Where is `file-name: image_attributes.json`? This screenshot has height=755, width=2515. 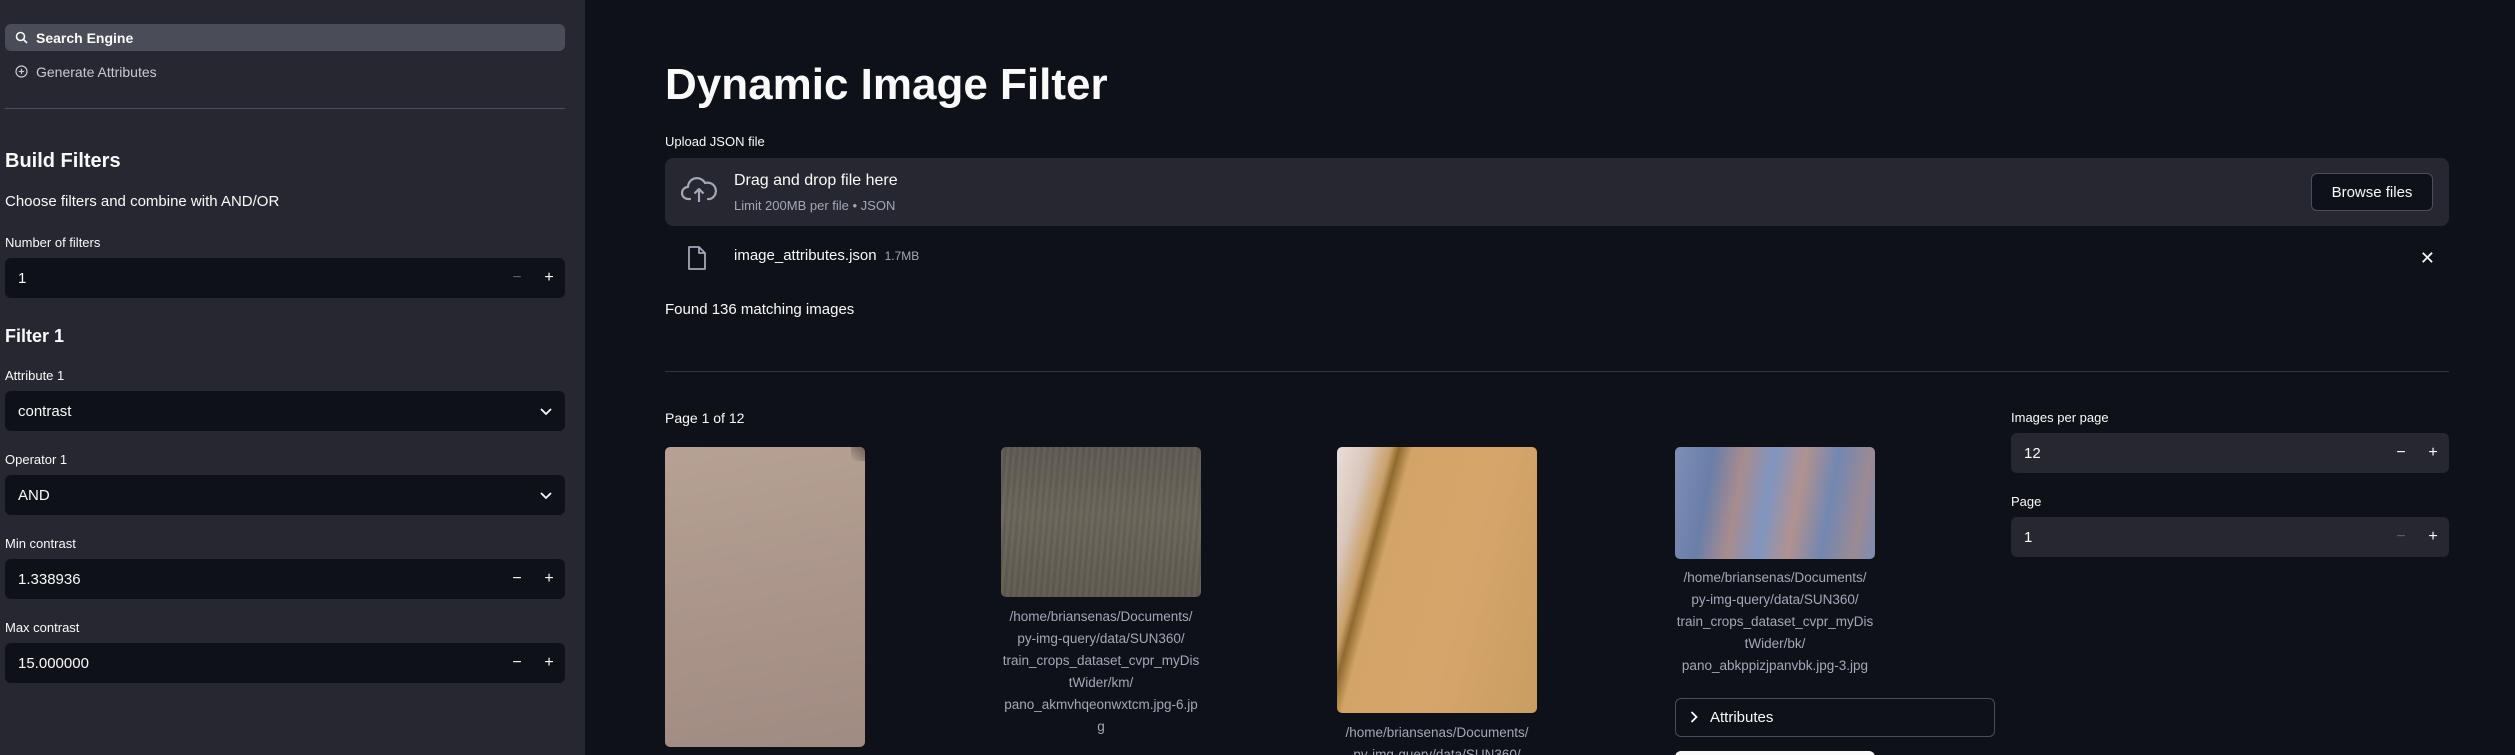
file-name: image_attributes.json is located at coordinates (805, 255).